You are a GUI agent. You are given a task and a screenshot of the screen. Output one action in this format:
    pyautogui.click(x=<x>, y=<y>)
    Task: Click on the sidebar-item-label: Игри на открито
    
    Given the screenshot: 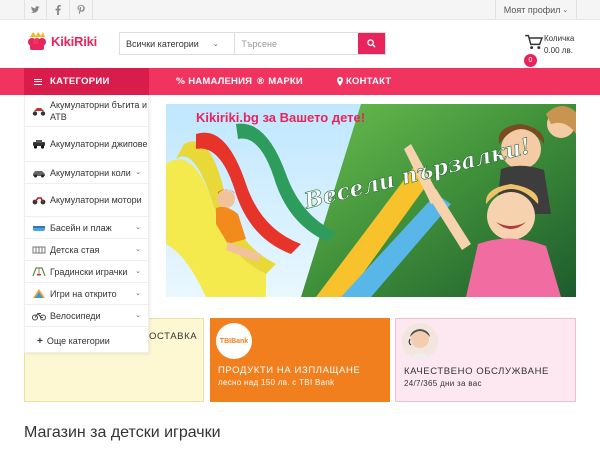 What is the action you would take?
    pyautogui.click(x=83, y=293)
    